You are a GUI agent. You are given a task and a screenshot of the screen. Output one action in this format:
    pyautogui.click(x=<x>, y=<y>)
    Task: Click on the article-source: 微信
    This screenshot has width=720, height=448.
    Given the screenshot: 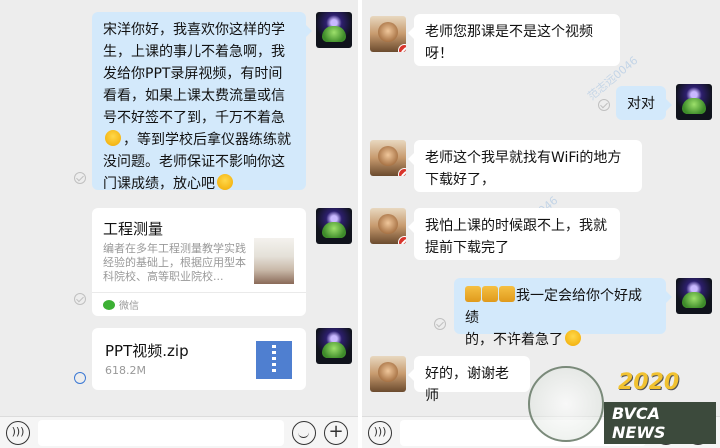 What is the action you would take?
    pyautogui.click(x=121, y=304)
    